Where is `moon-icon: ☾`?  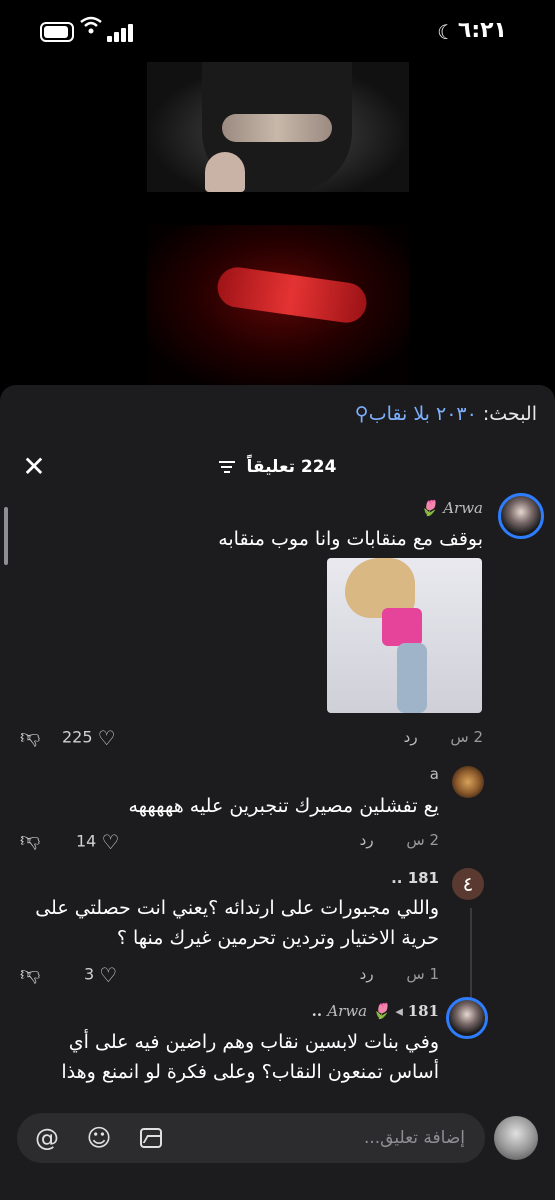 moon-icon: ☾ is located at coordinates (446, 32).